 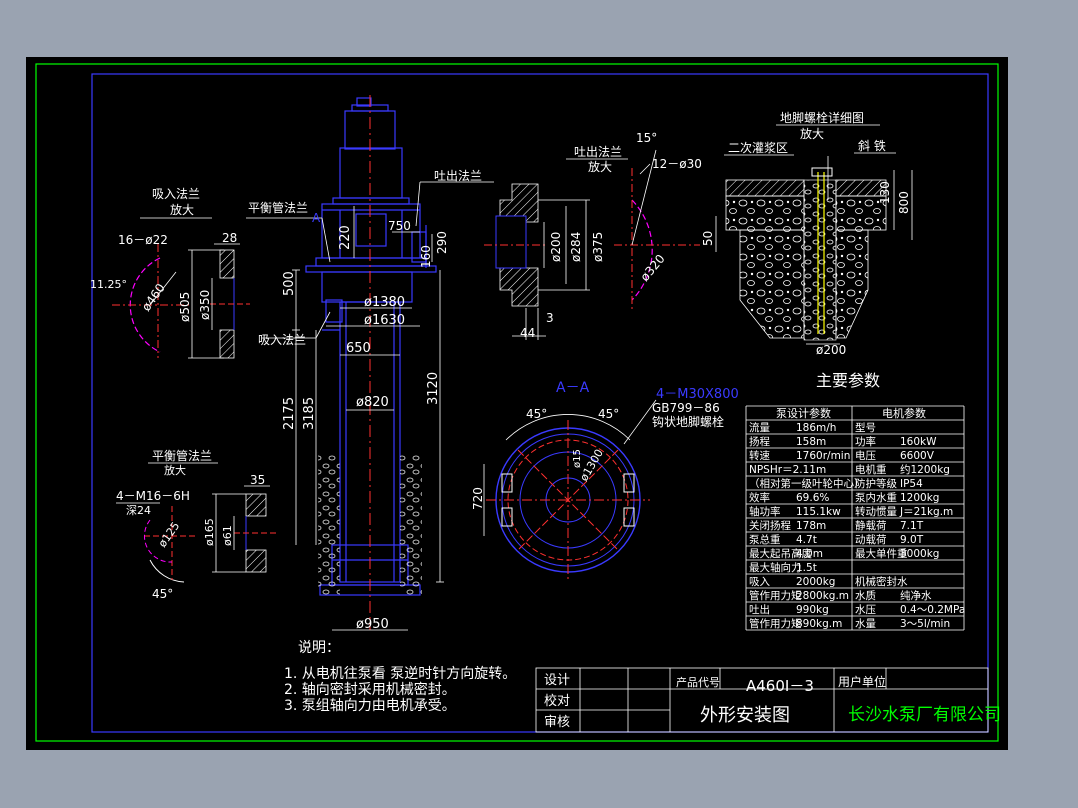 What do you see at coordinates (759, 455) in the screenshot?
I see `params-label: 转速` at bounding box center [759, 455].